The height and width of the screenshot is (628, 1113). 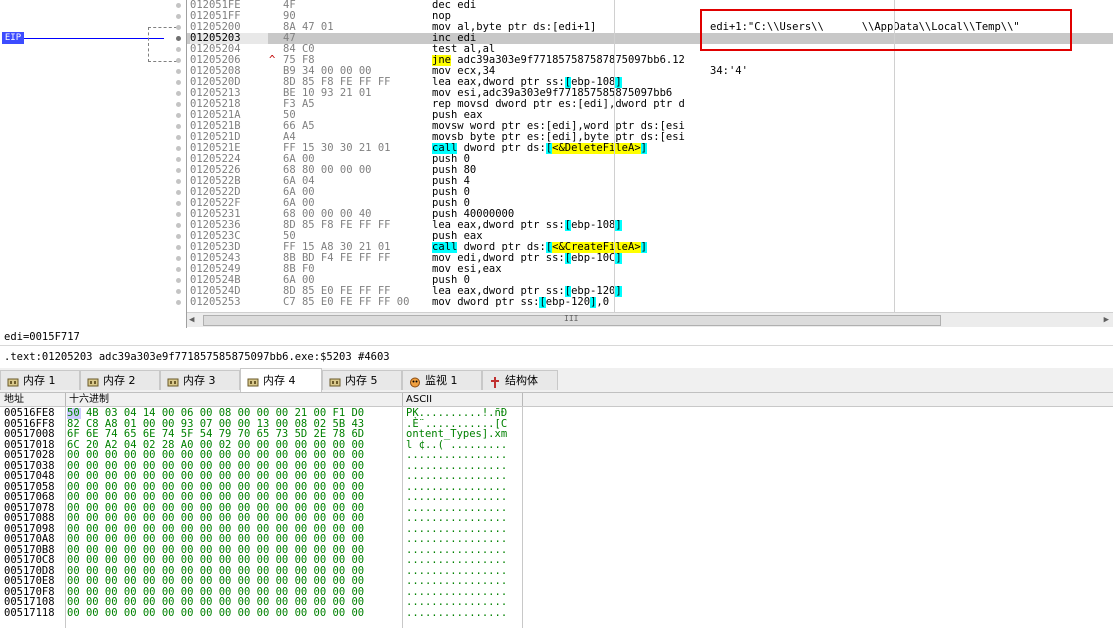 I want to click on horizontal-scrollbar: ◀ III ▶, so click(x=650, y=319).